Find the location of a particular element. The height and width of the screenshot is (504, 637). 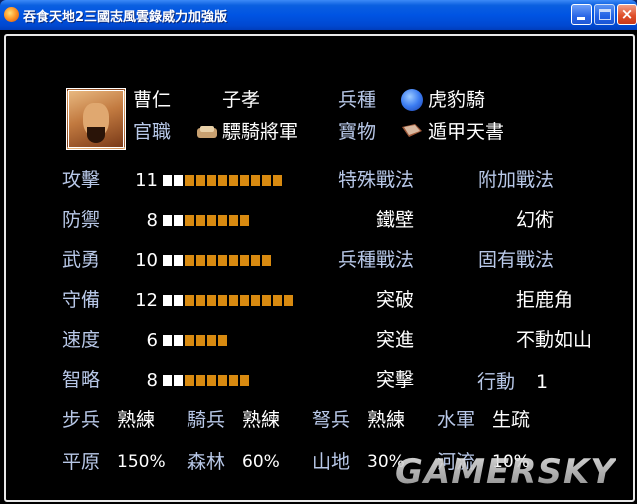

courtesy-name: 子孝 is located at coordinates (241, 100).